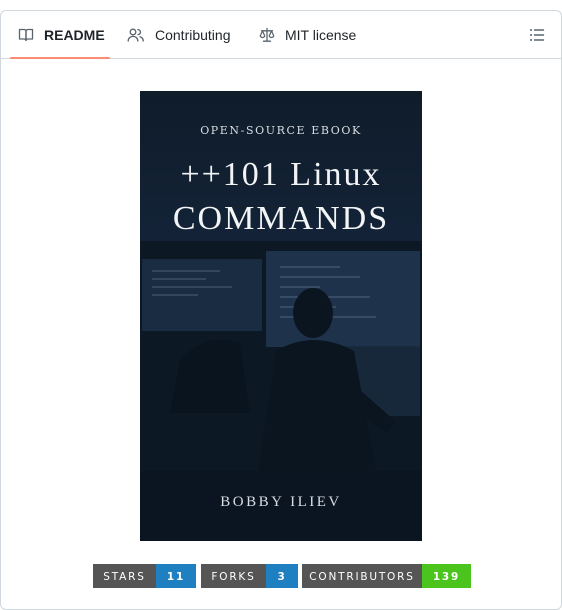  I want to click on tab-license: MIT license, so click(307, 35).